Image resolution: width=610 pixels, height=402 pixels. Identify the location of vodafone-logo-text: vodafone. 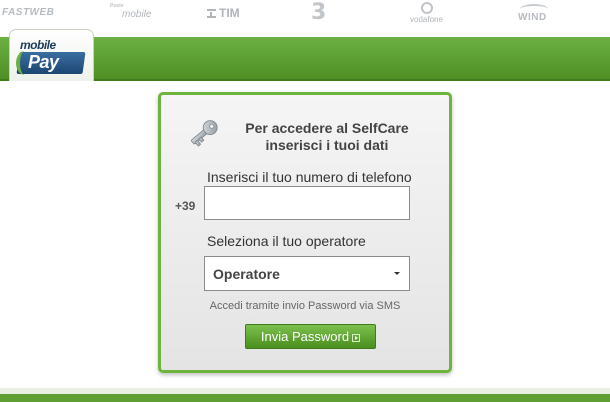
(426, 19).